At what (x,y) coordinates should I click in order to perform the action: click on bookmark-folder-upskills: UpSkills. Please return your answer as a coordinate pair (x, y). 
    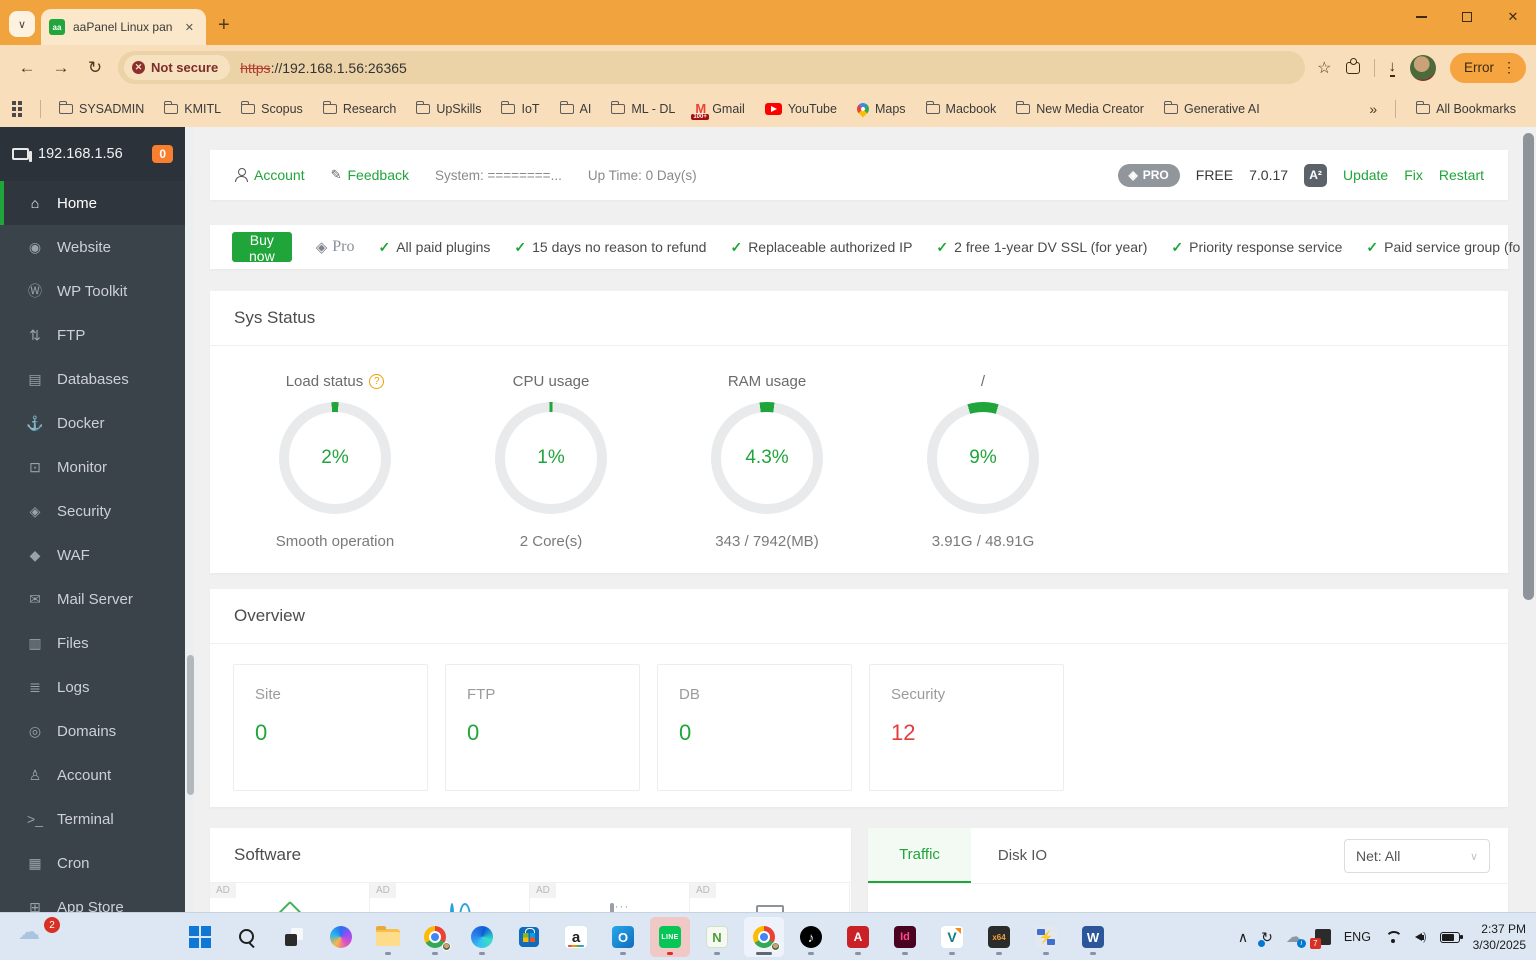
    Looking at the image, I should click on (448, 109).